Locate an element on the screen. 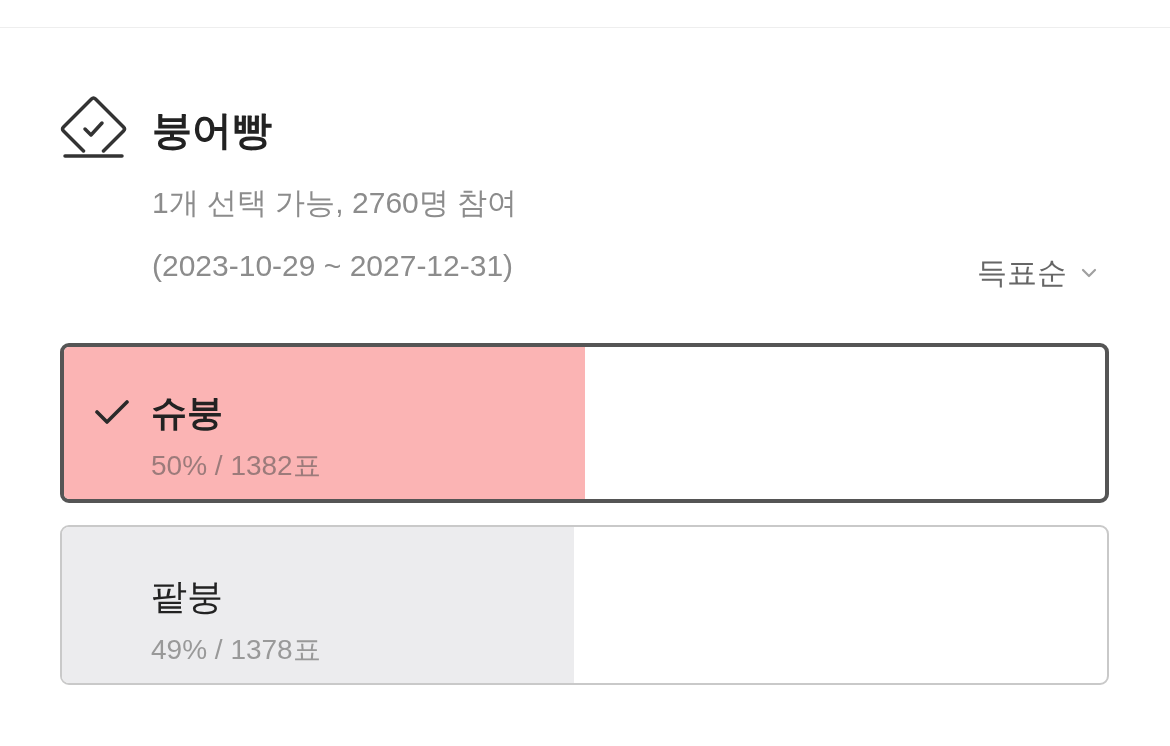 Image resolution: width=1170 pixels, height=746 pixels. option-label: 팥붕 is located at coordinates (187, 596).